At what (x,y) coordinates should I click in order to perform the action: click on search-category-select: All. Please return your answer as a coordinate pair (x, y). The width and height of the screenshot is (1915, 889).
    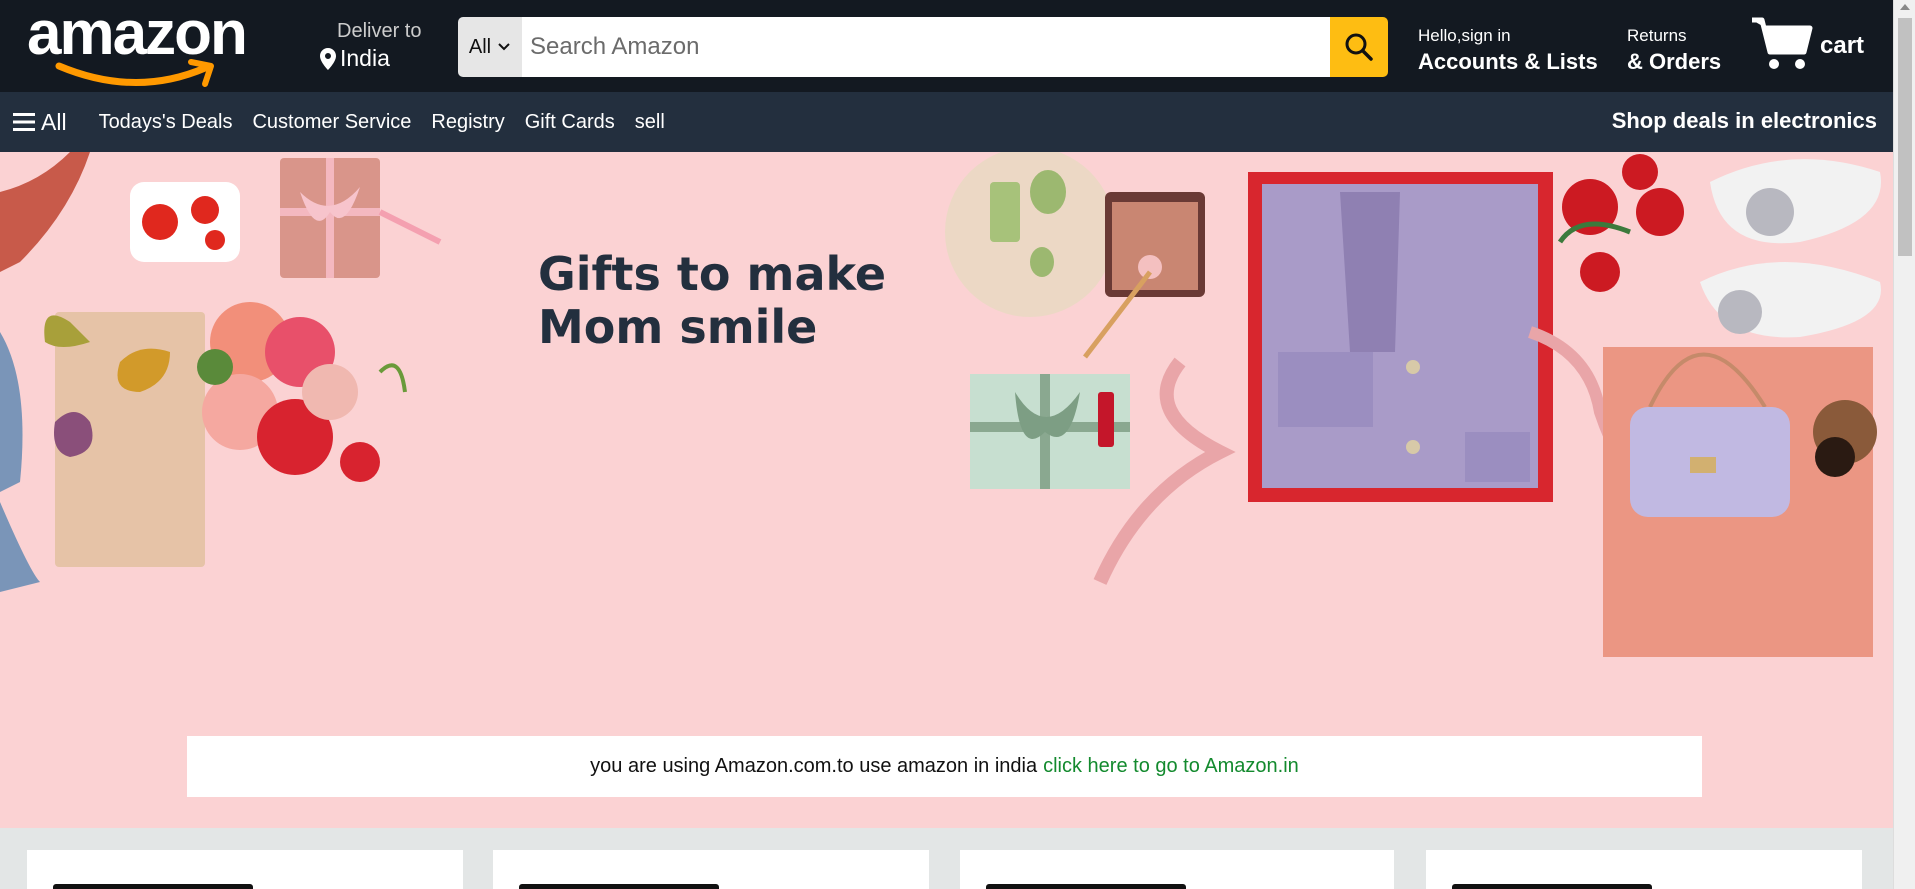
    Looking at the image, I should click on (490, 47).